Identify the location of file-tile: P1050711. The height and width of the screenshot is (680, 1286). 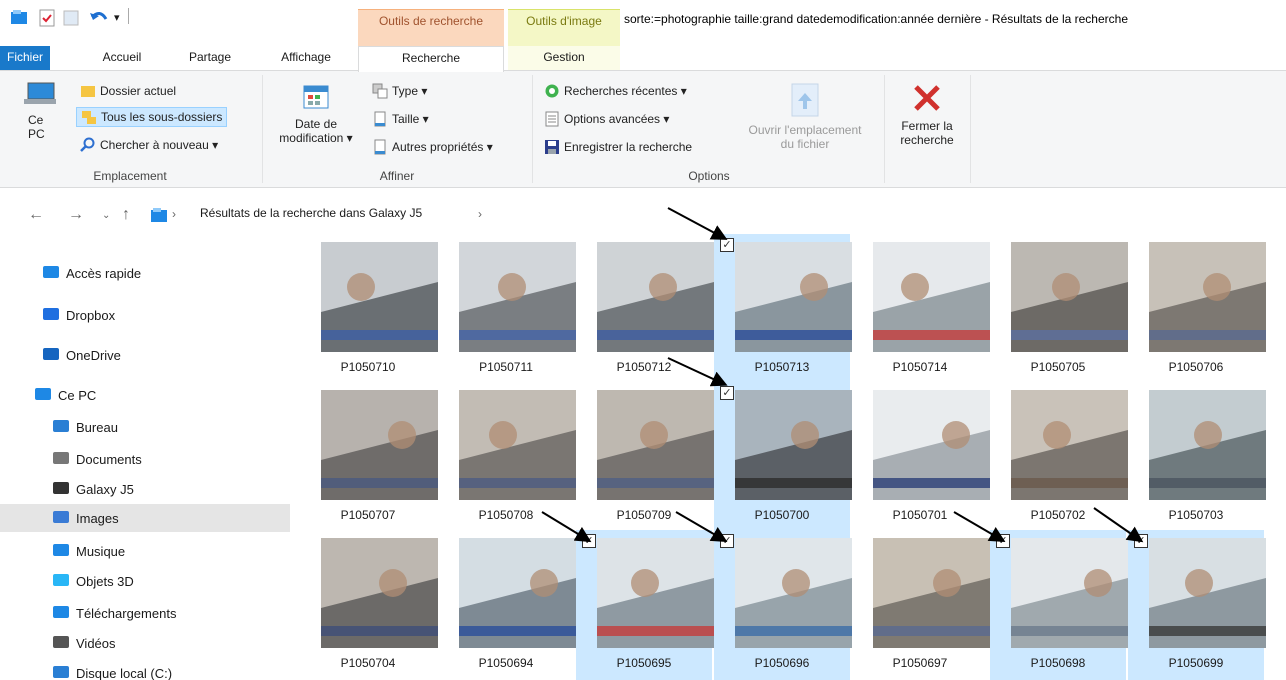
(507, 309).